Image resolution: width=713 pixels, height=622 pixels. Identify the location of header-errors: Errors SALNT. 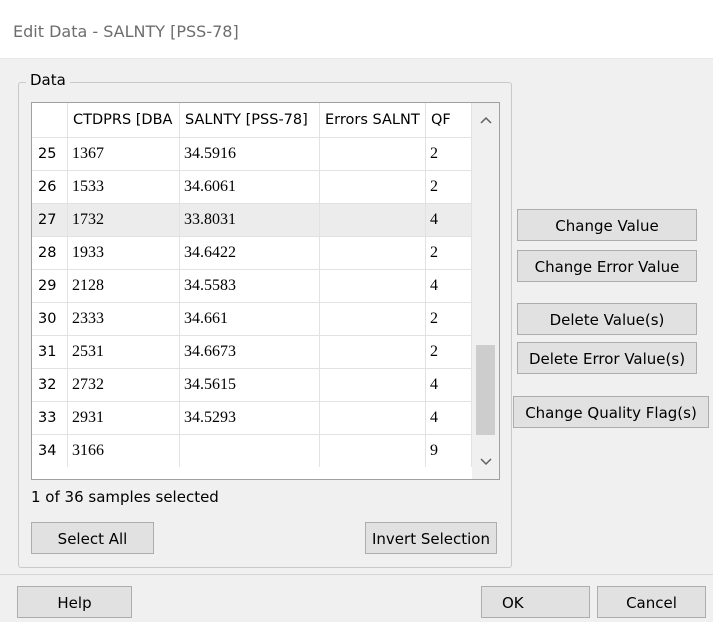
(373, 120).